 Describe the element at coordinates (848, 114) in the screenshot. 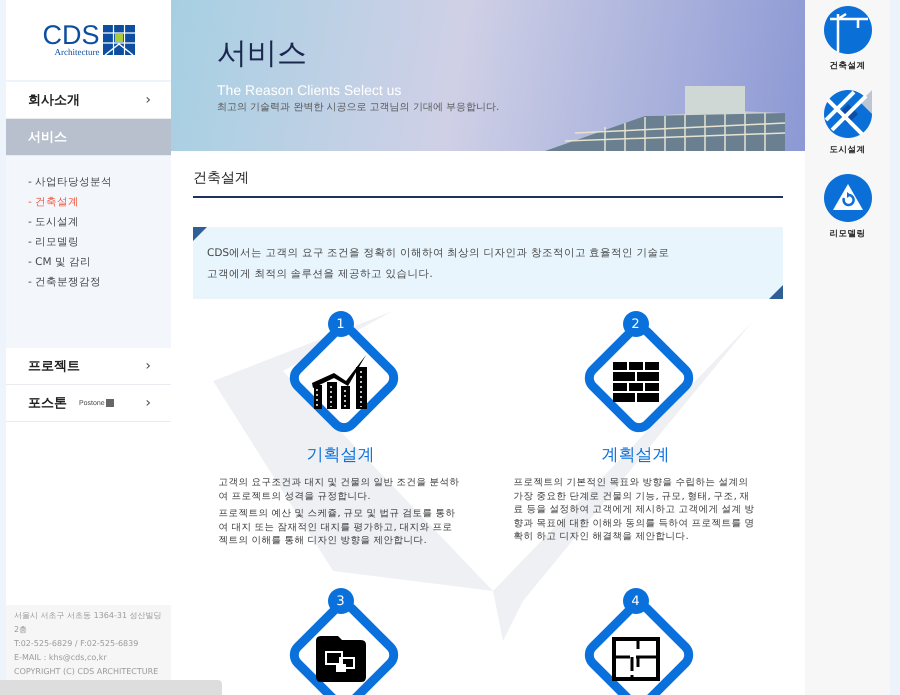

I see `map-icon` at that location.